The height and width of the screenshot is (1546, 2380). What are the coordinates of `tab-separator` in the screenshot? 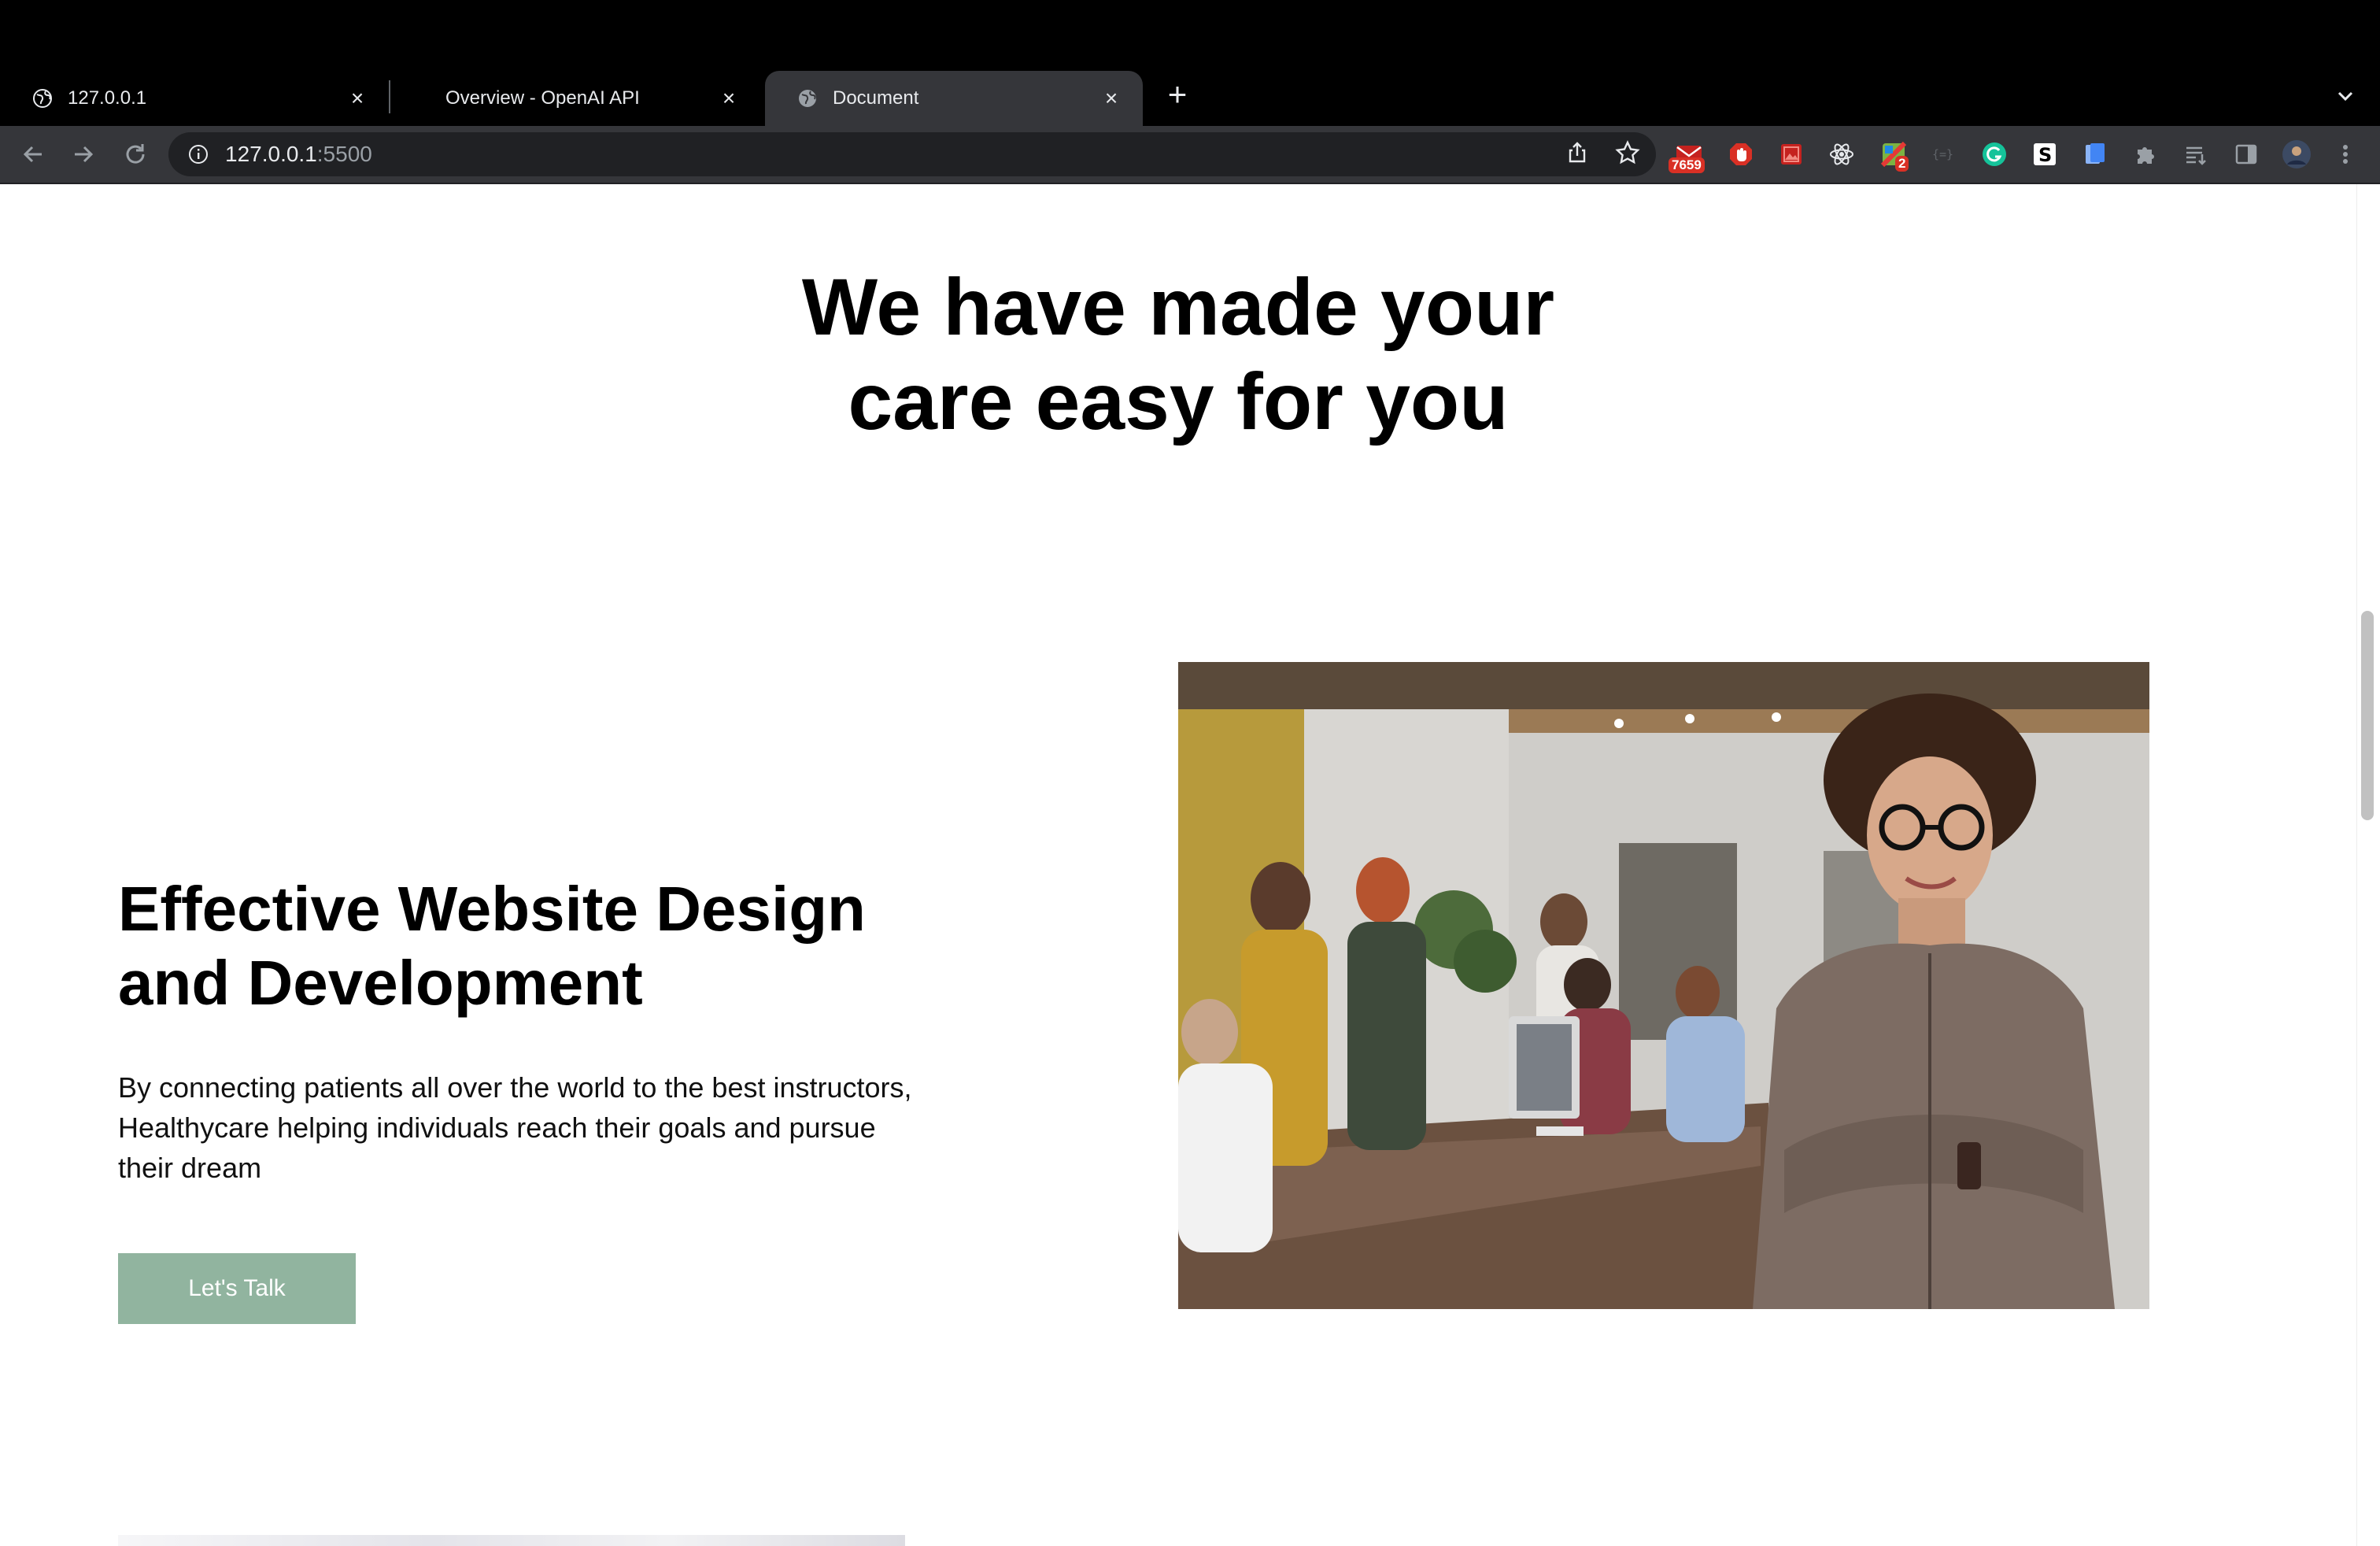 It's located at (389, 96).